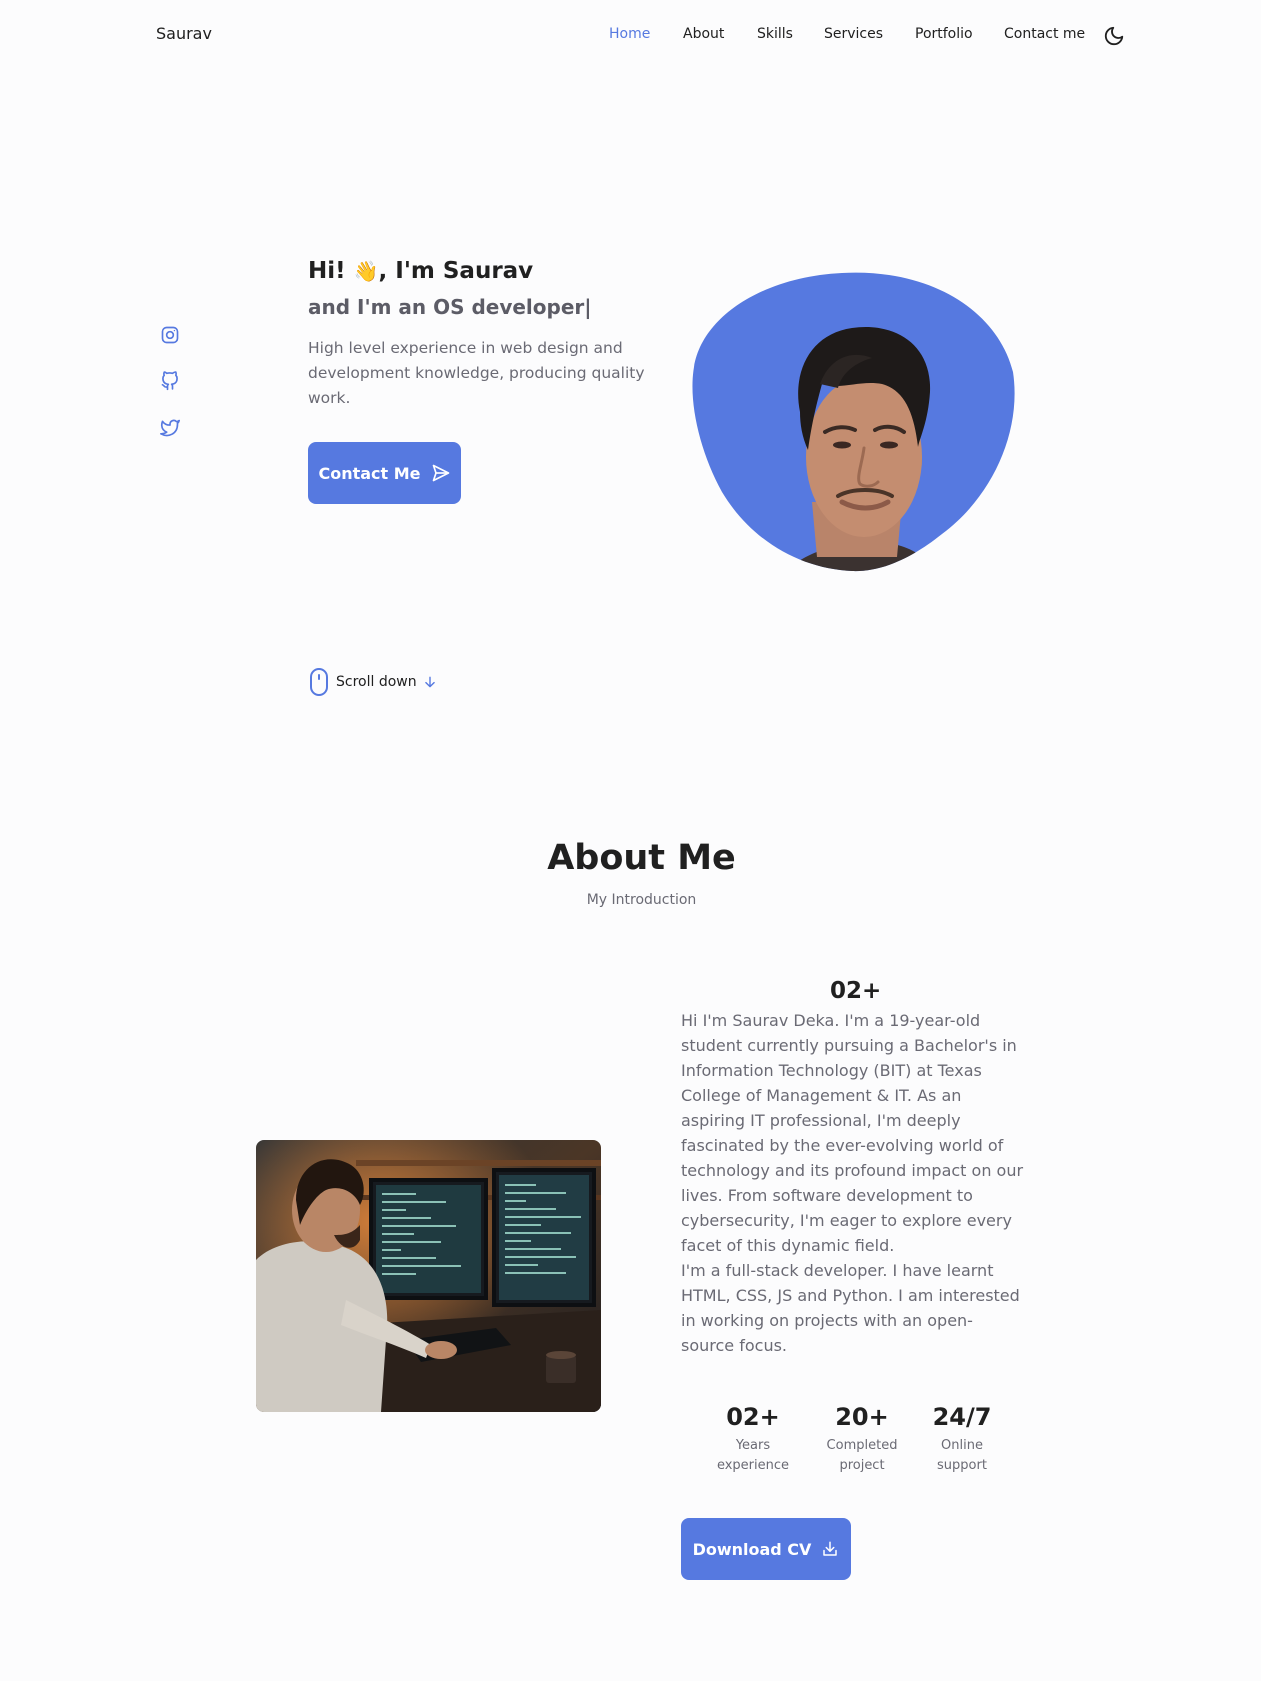 The height and width of the screenshot is (1681, 1261). What do you see at coordinates (319, 682) in the screenshot?
I see `mouse-icon` at bounding box center [319, 682].